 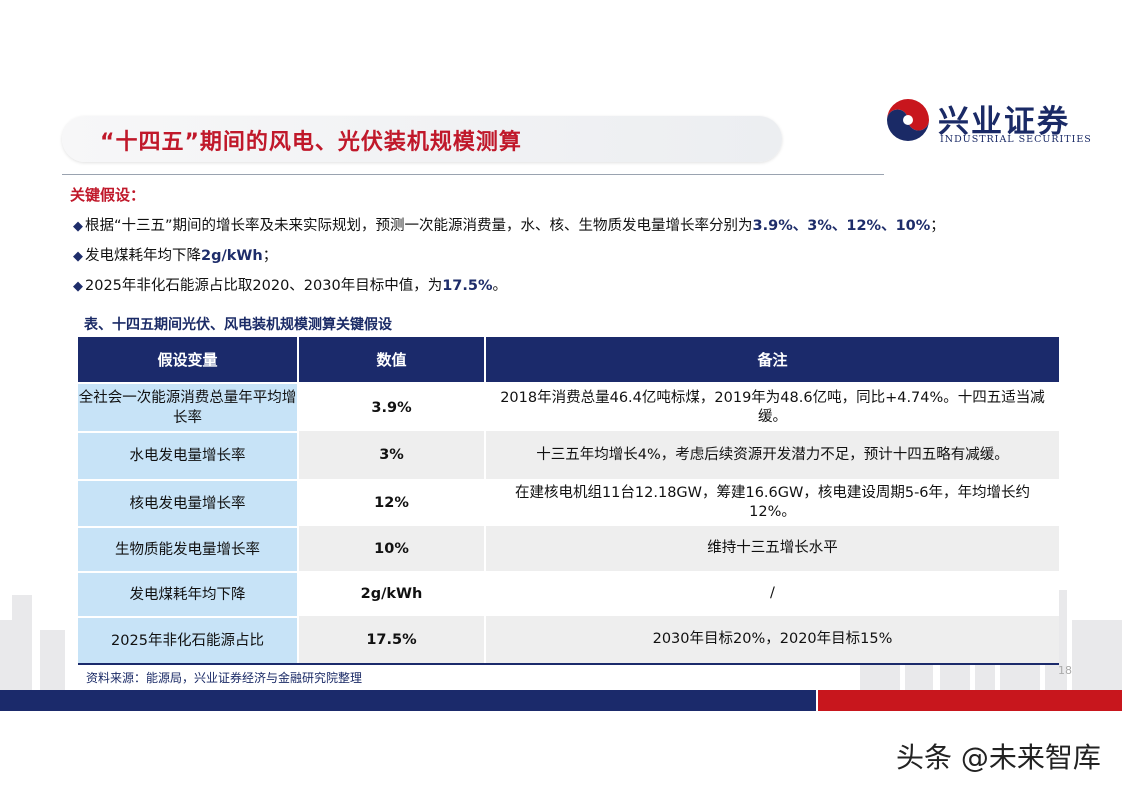 I want to click on page-title: “十四五”期间的风电、光伏装机规模测算, so click(x=311, y=142).